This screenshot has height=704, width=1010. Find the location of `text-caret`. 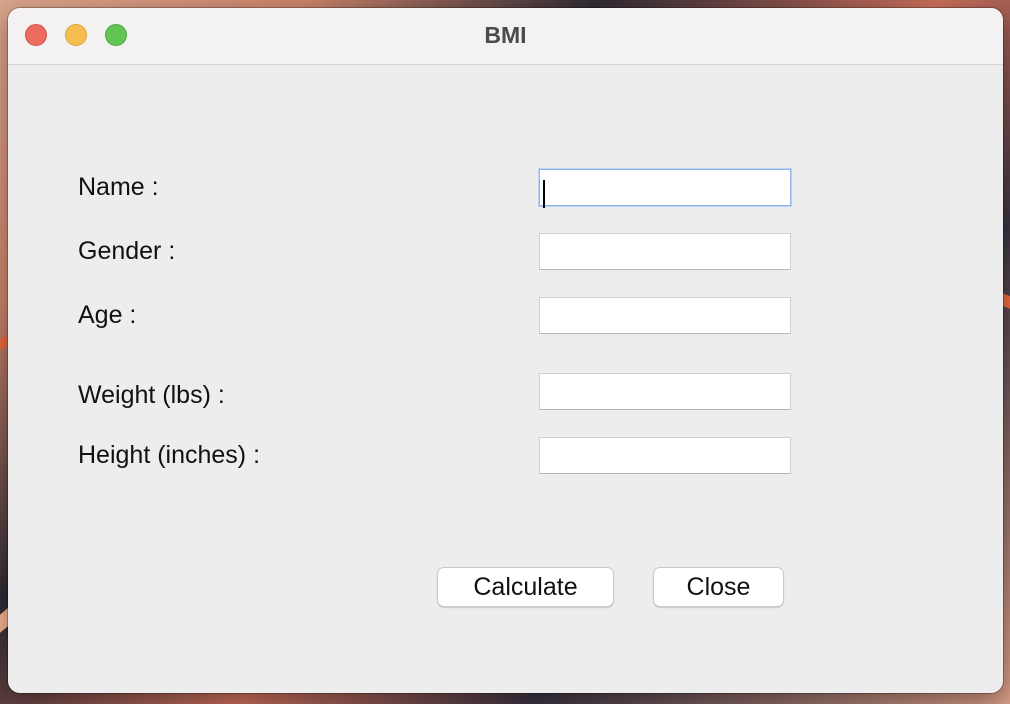

text-caret is located at coordinates (544, 194).